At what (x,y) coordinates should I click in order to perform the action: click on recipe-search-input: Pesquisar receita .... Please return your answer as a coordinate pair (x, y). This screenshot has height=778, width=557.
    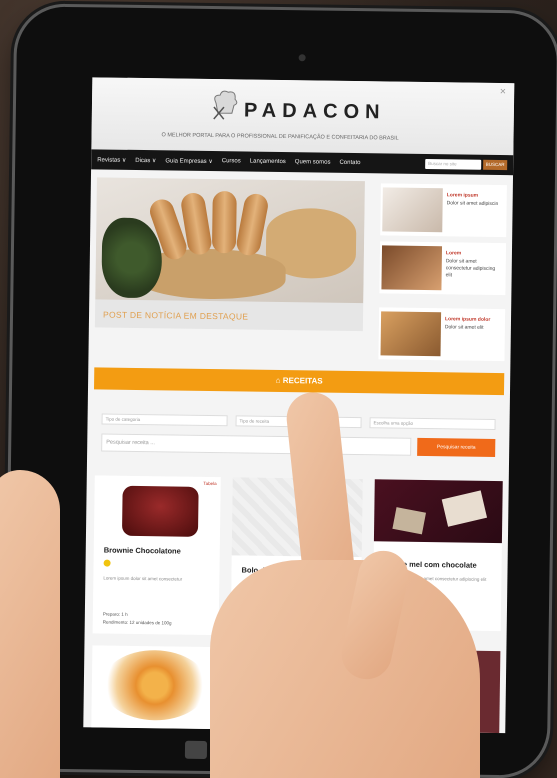
    Looking at the image, I should click on (256, 444).